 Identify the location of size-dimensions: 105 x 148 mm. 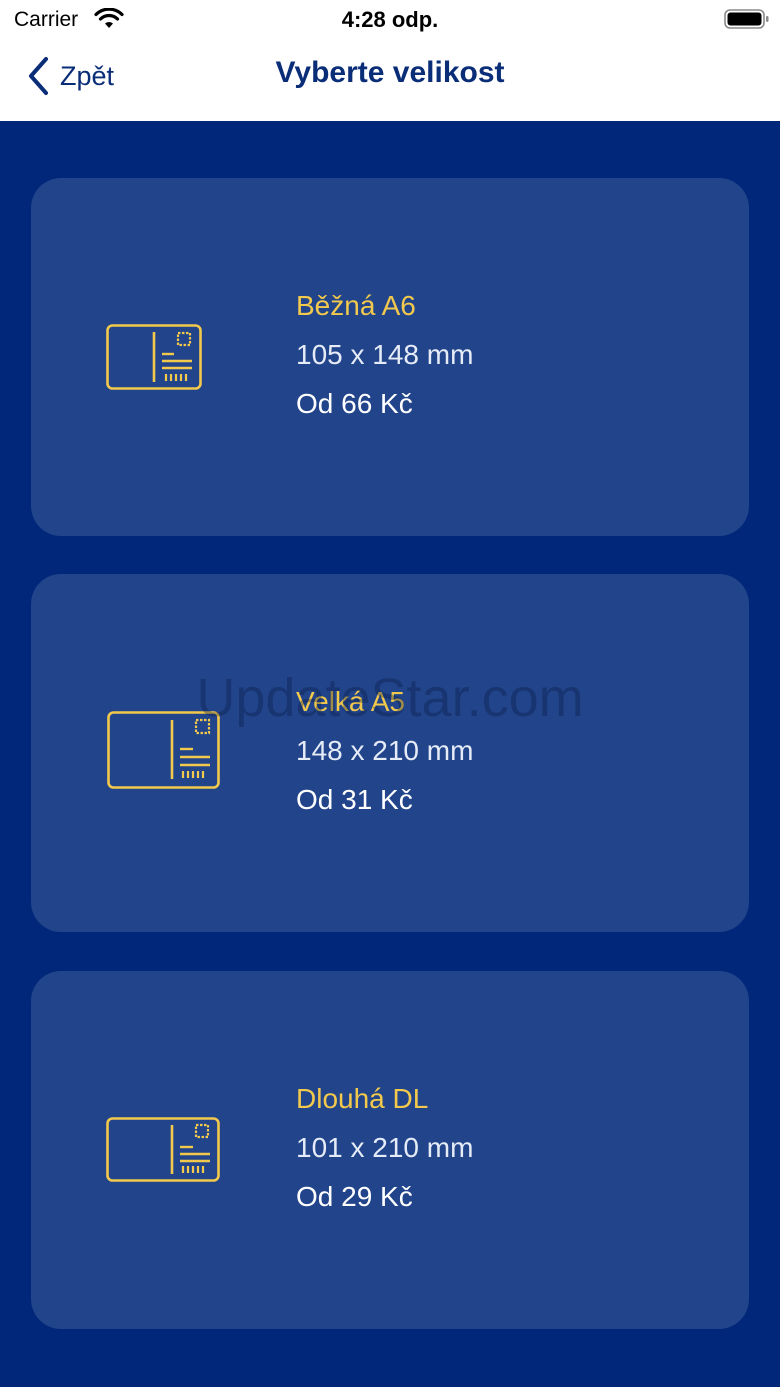
(385, 354).